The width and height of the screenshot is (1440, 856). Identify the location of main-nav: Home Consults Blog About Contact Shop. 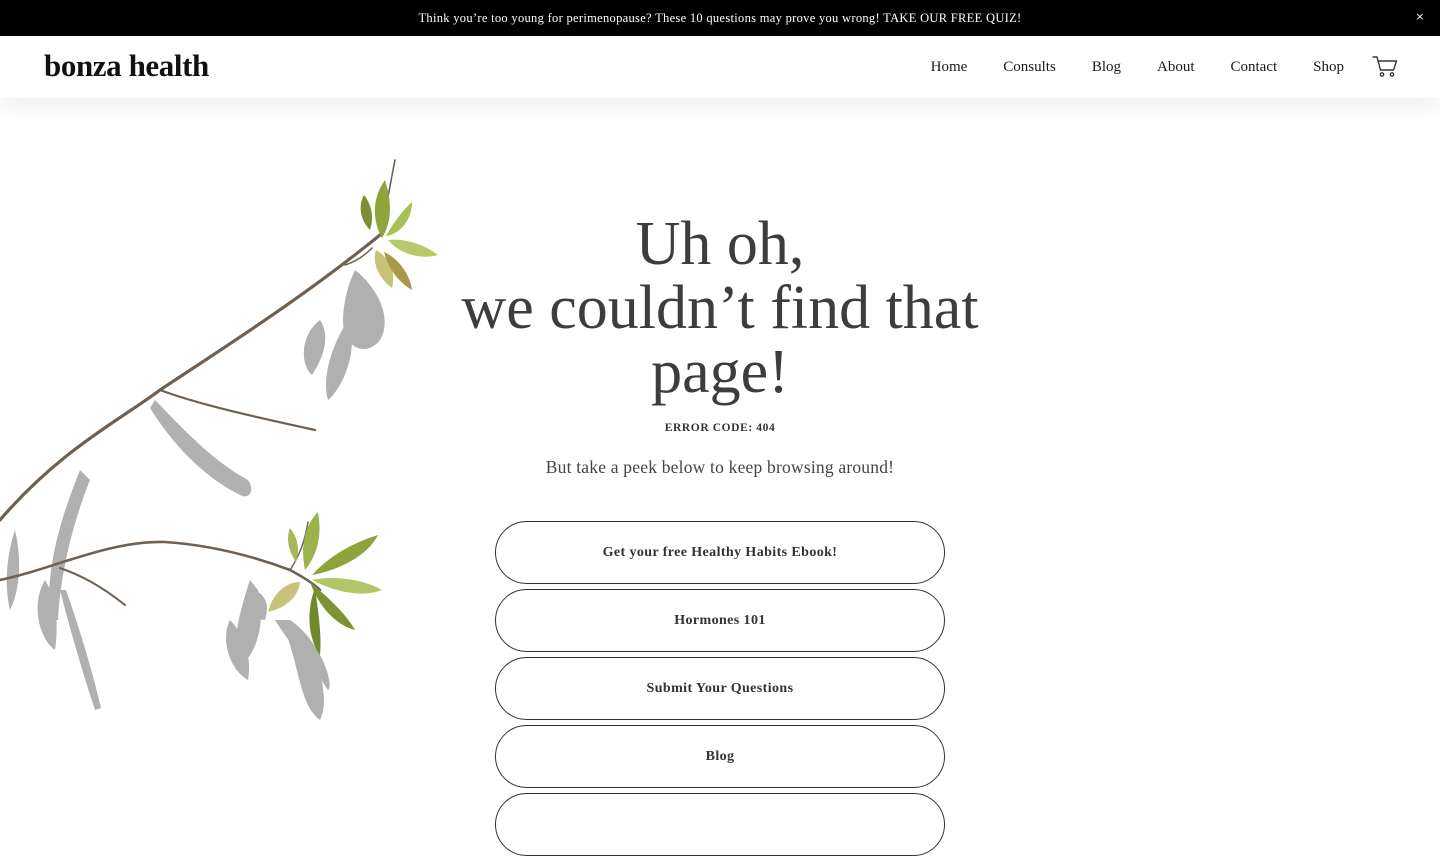
(1119, 67).